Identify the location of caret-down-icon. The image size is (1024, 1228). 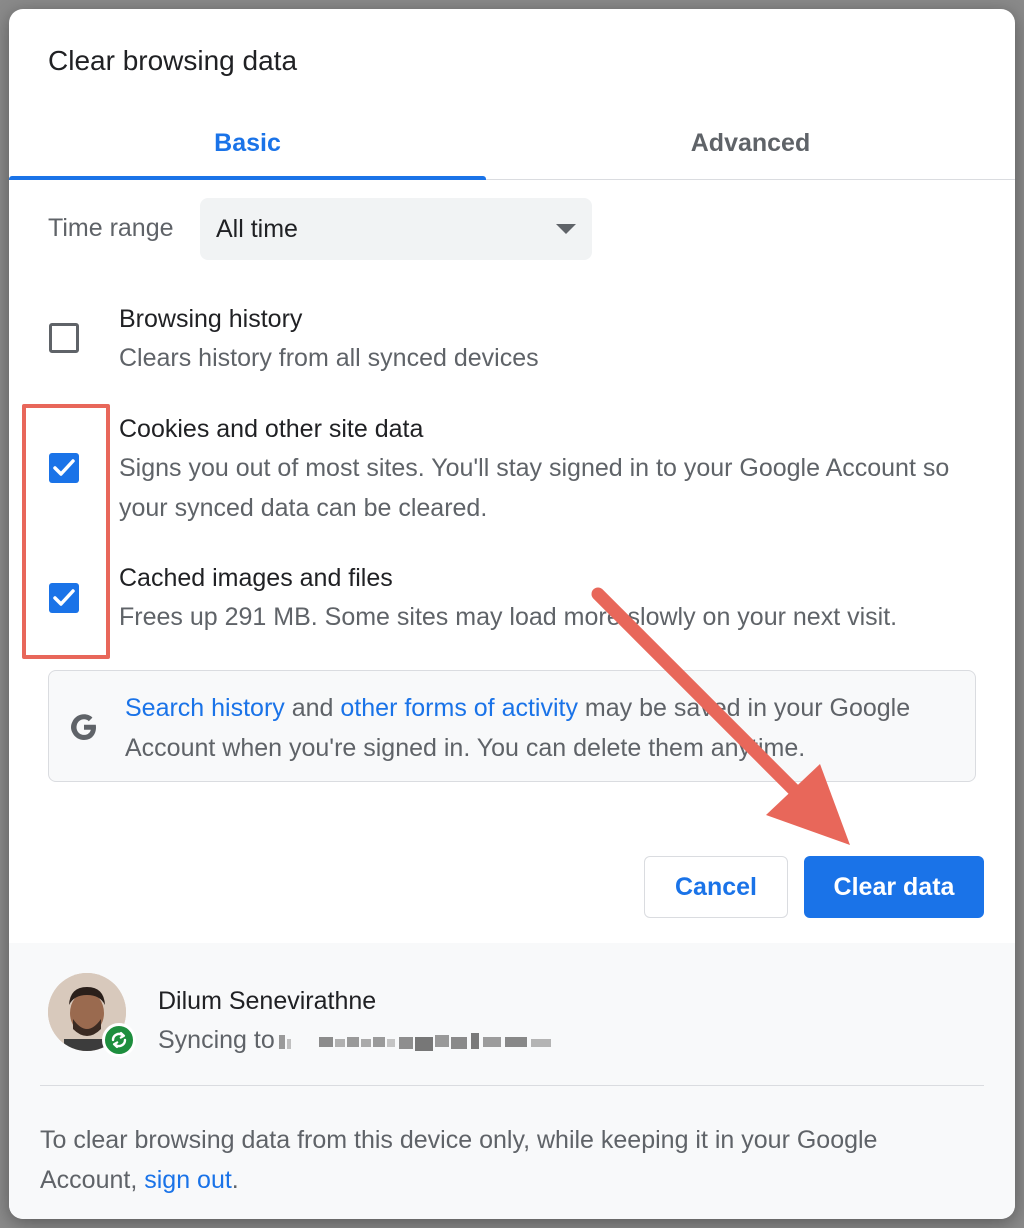
(566, 229).